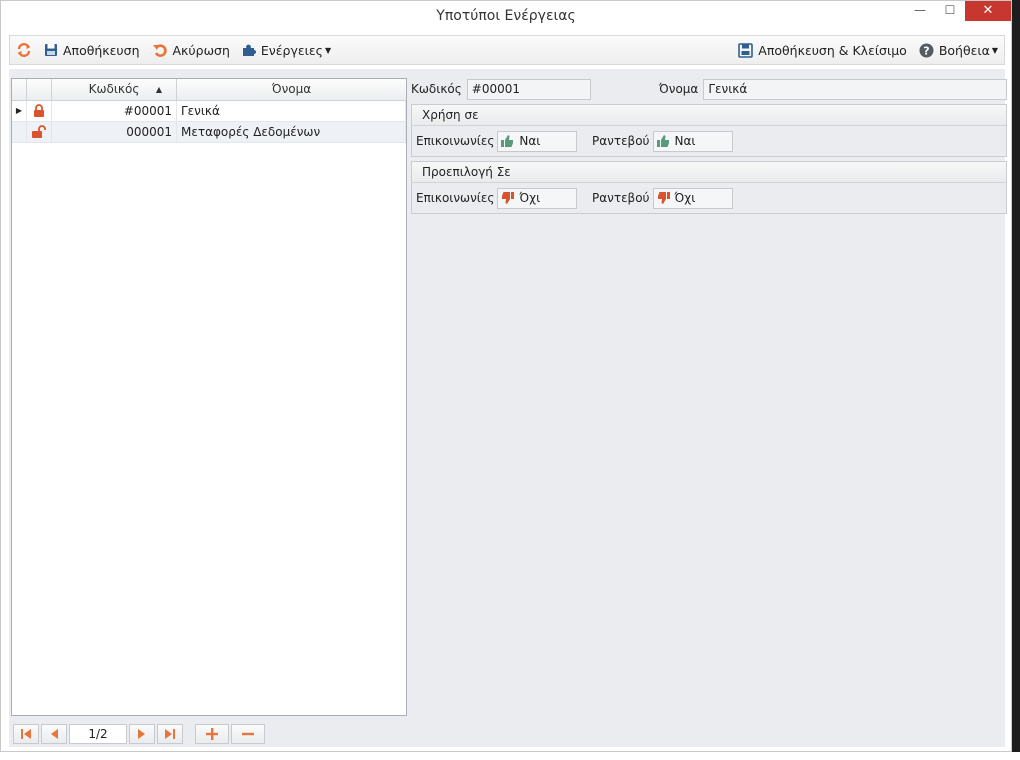 This screenshot has height=760, width=1020. I want to click on usage-communications-row: Επικοινωνίες Ναι, so click(497, 141).